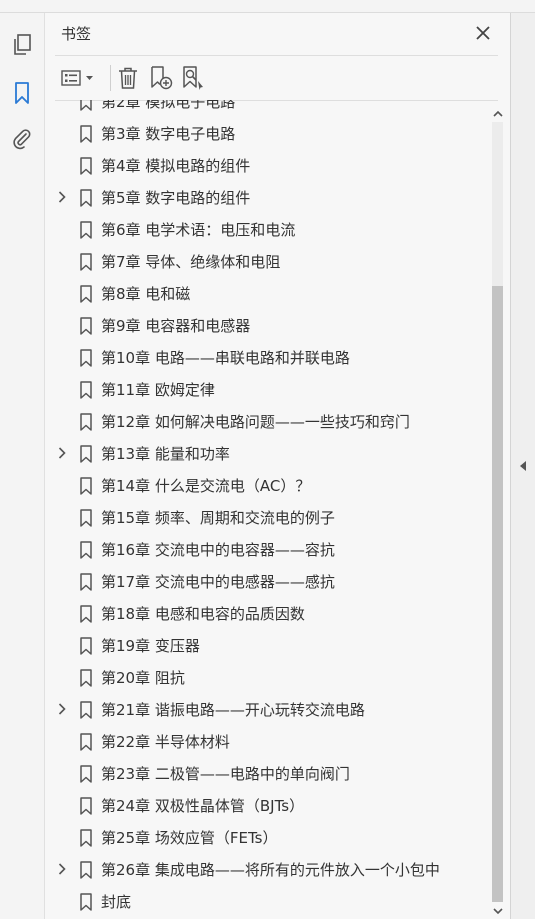 This screenshot has width=535, height=919. I want to click on bookmark-item: 第12章 如何解决电路问题——一些技巧和窍门, so click(266, 421).